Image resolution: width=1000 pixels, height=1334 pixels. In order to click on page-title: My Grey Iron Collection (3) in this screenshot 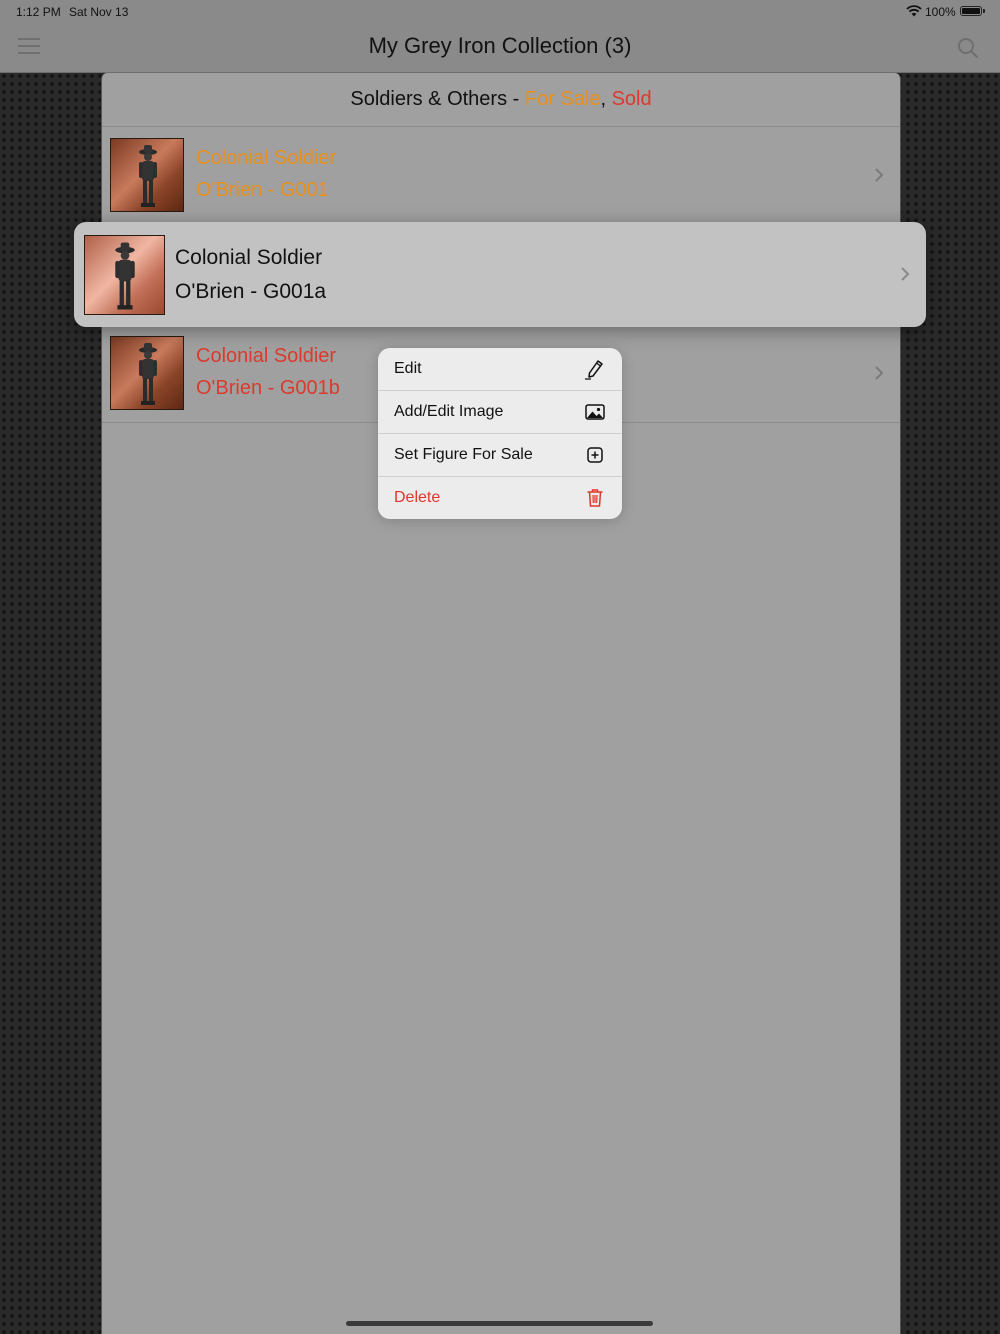, I will do `click(500, 45)`.